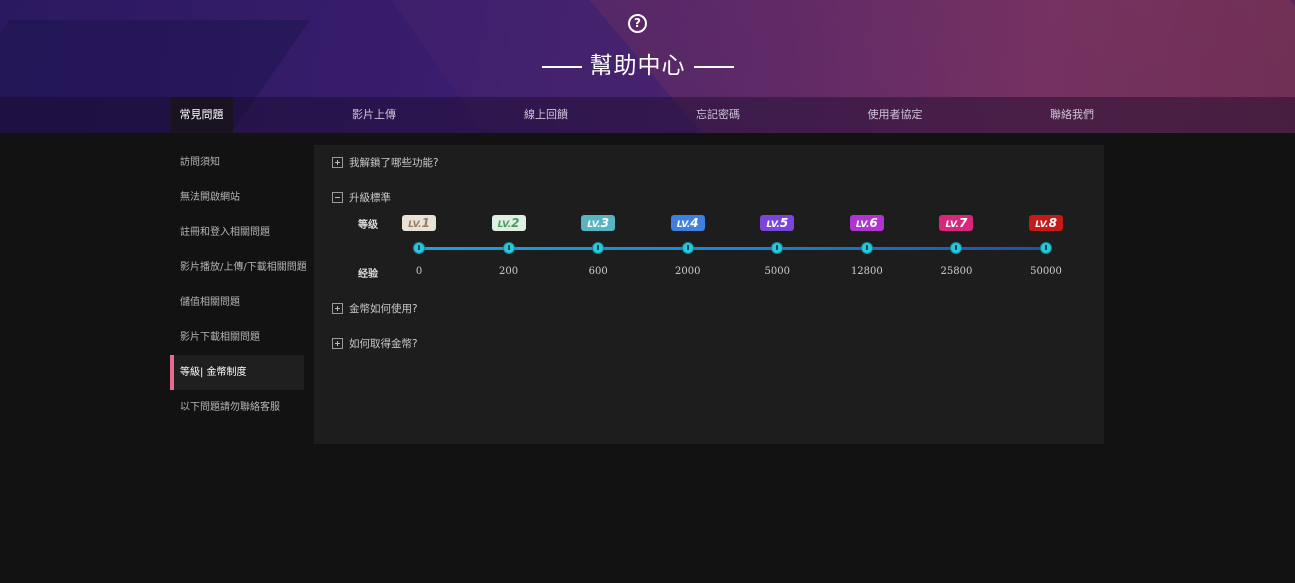  I want to click on faq-item-coin-usage: 金幣如何使用?, so click(375, 309).